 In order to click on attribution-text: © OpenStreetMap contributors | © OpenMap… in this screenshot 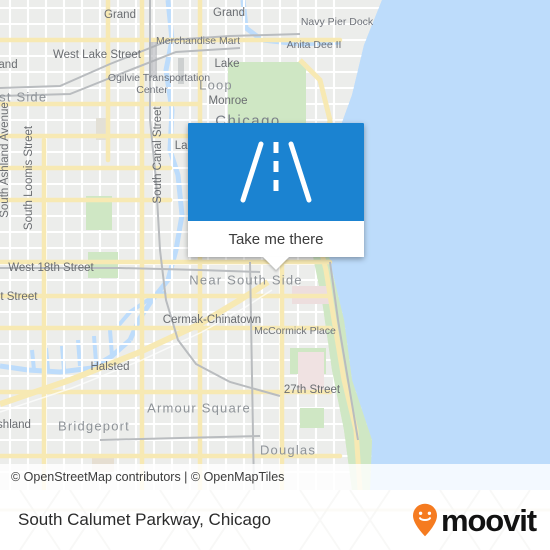, I will do `click(148, 477)`.